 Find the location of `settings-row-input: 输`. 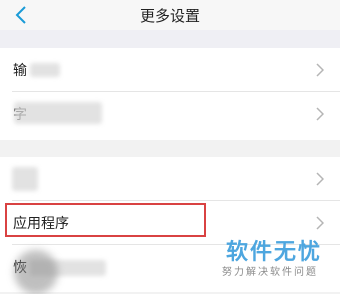

settings-row-input: 输 is located at coordinates (170, 70).